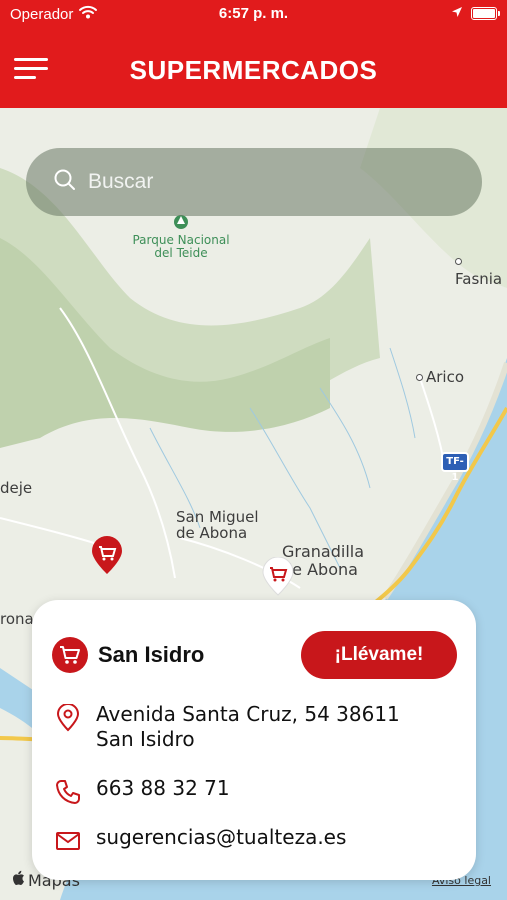 This screenshot has height=900, width=507. Describe the element at coordinates (17, 619) in the screenshot. I see `place-label-arona: rona` at that location.